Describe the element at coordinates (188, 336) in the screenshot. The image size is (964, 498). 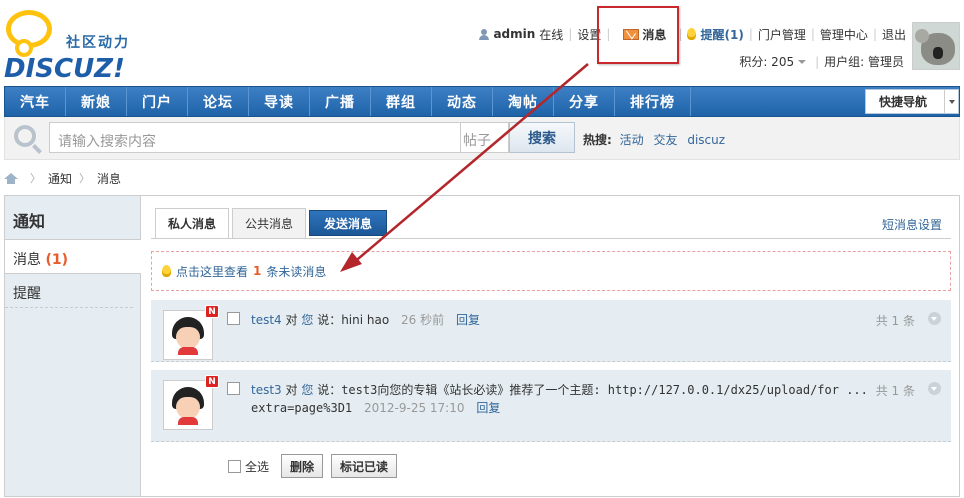
I see `cartoon-avatar-image` at that location.